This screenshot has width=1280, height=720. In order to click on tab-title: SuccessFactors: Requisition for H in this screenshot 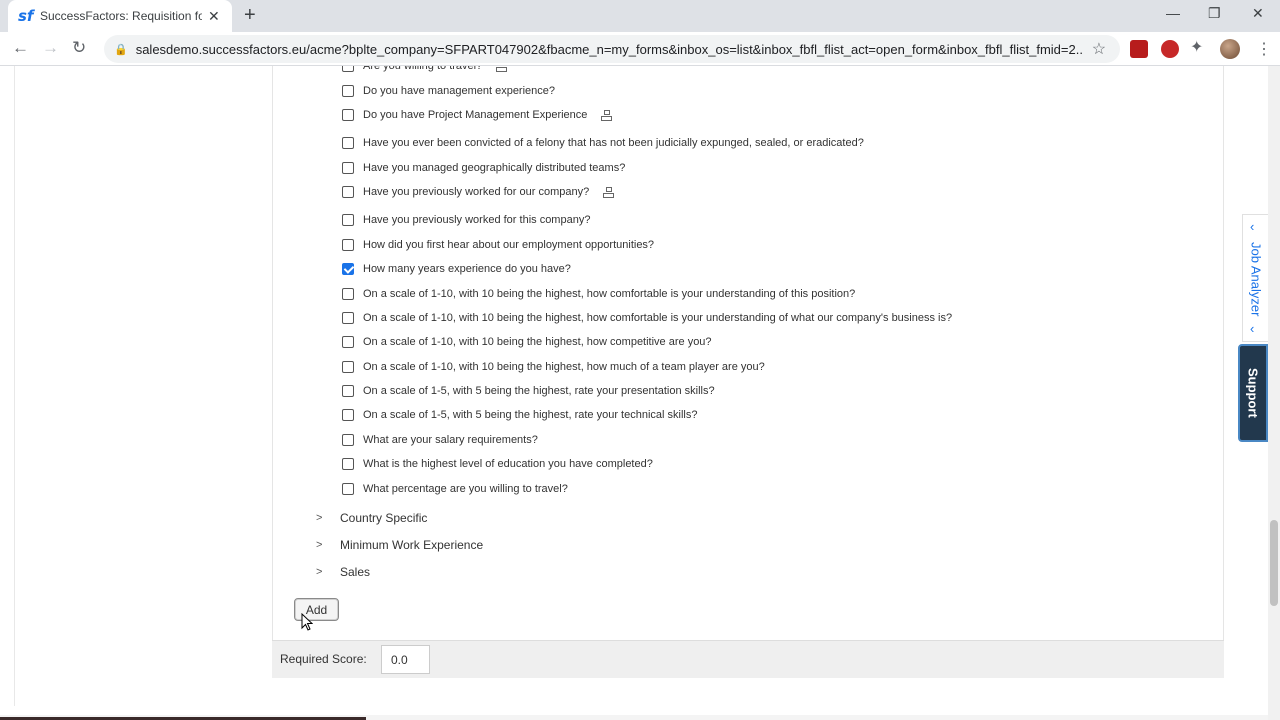, I will do `click(121, 16)`.